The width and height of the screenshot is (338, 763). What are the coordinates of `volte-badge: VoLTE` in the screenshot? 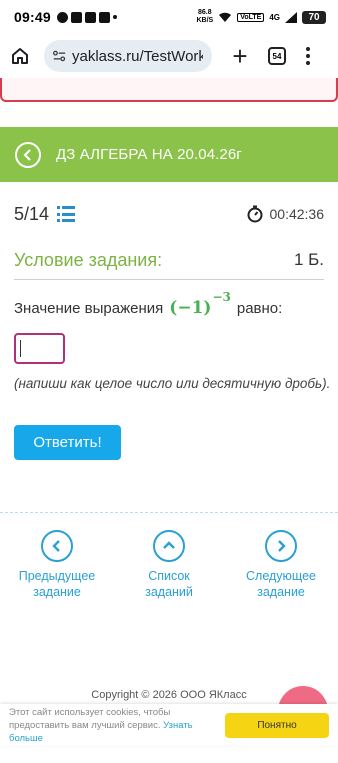 It's located at (251, 17).